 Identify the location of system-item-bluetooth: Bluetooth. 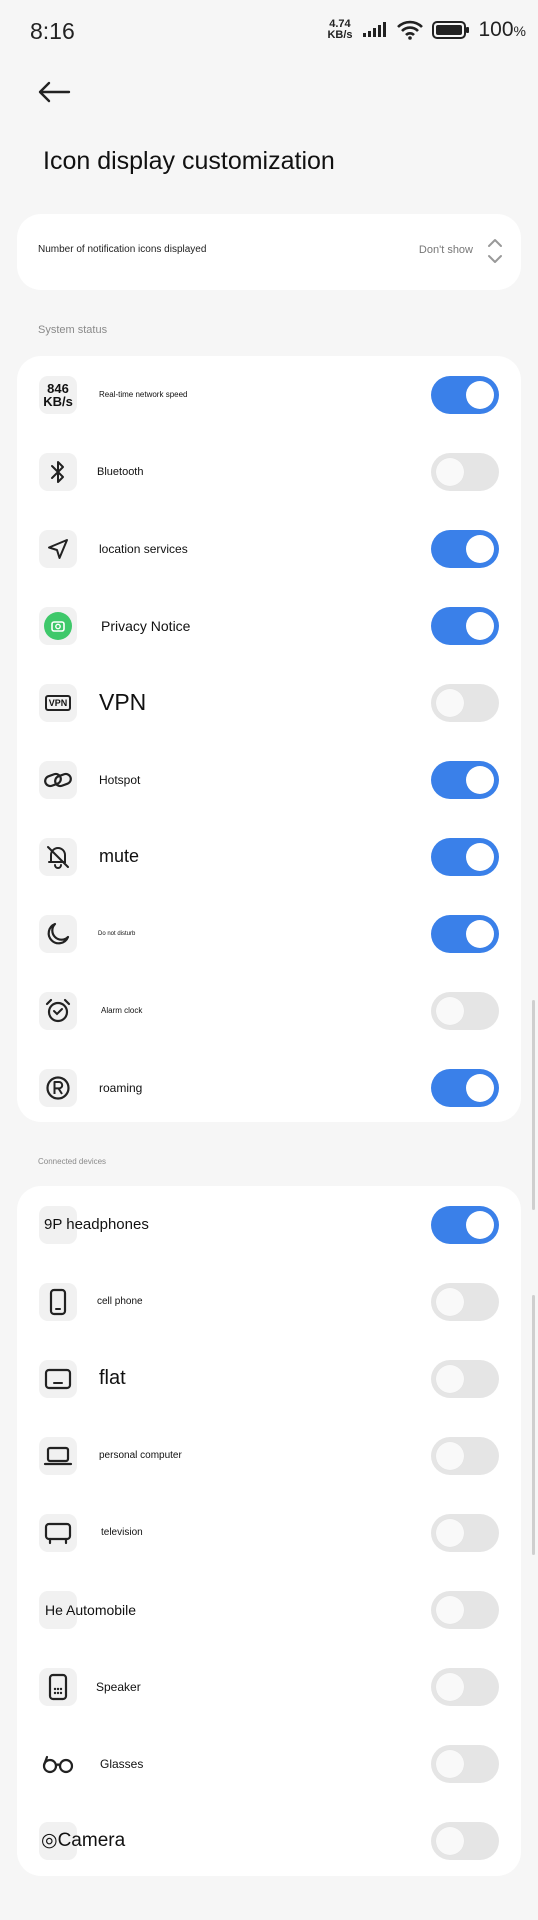
(269, 471).